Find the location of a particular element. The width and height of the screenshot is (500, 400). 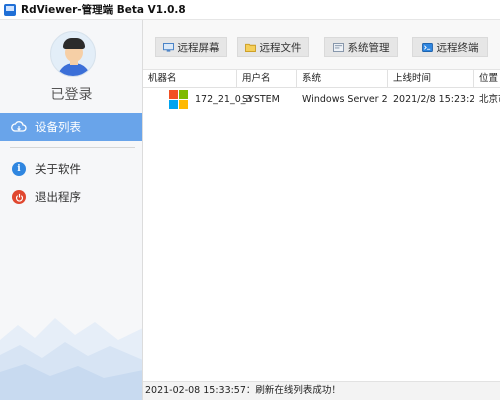

column-header-machine: 机器名 is located at coordinates (190, 79).